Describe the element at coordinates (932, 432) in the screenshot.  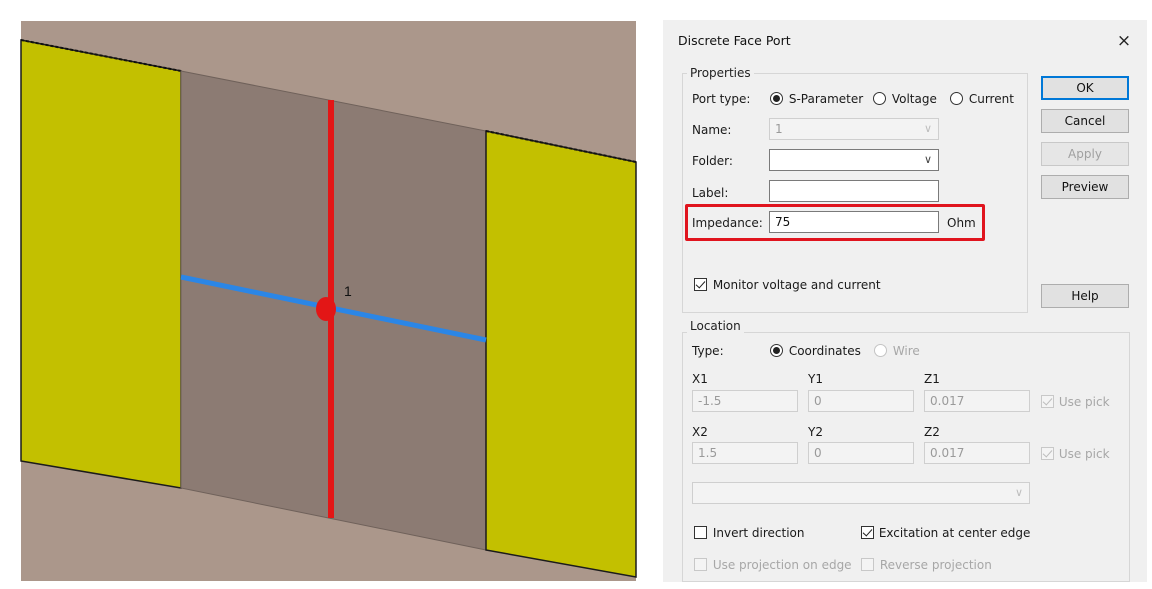
I see `z2-label: Z2` at that location.